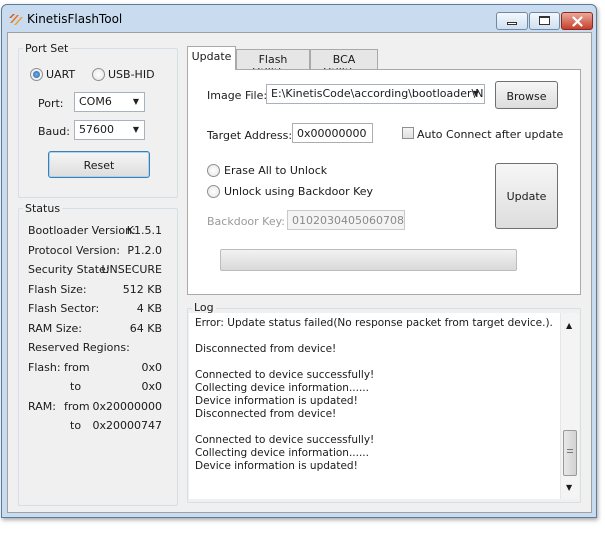 The width and height of the screenshot is (605, 544). I want to click on port-label: Port:, so click(51, 103).